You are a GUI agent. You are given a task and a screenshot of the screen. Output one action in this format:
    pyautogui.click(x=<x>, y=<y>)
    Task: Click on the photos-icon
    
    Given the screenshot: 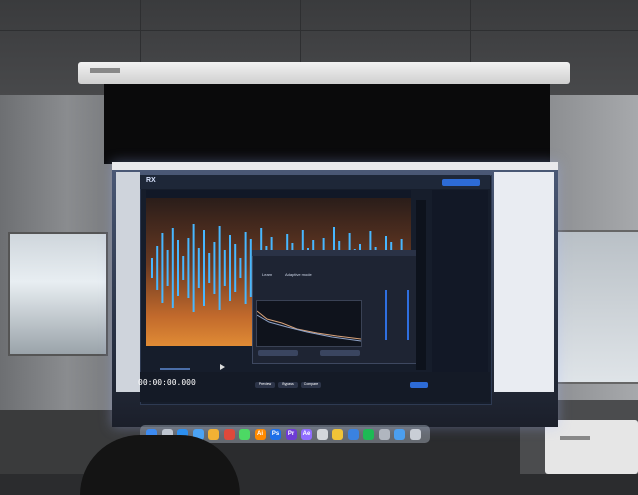 What is the action you would take?
    pyautogui.click(x=213, y=434)
    